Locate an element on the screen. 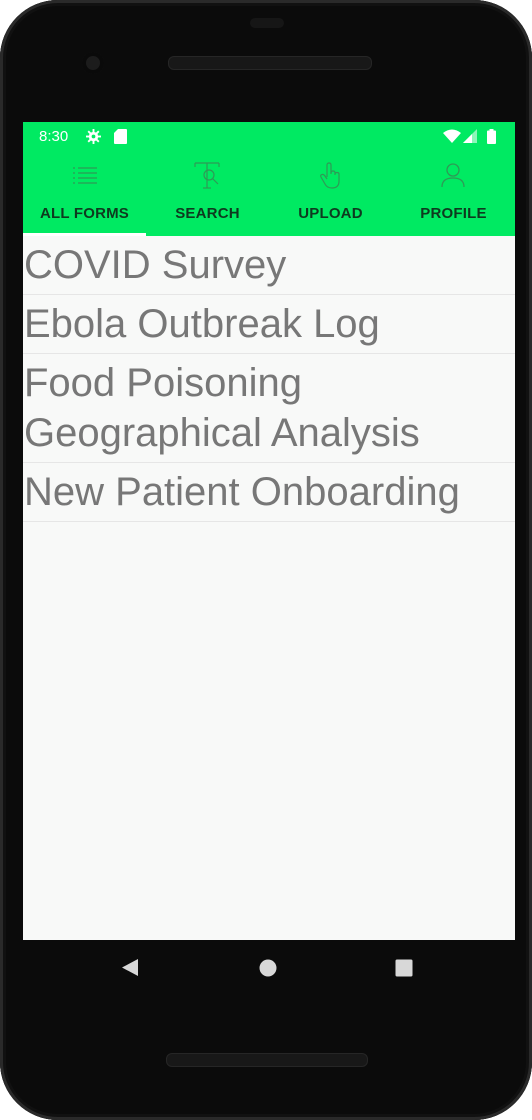  battery-icon is located at coordinates (491, 136).